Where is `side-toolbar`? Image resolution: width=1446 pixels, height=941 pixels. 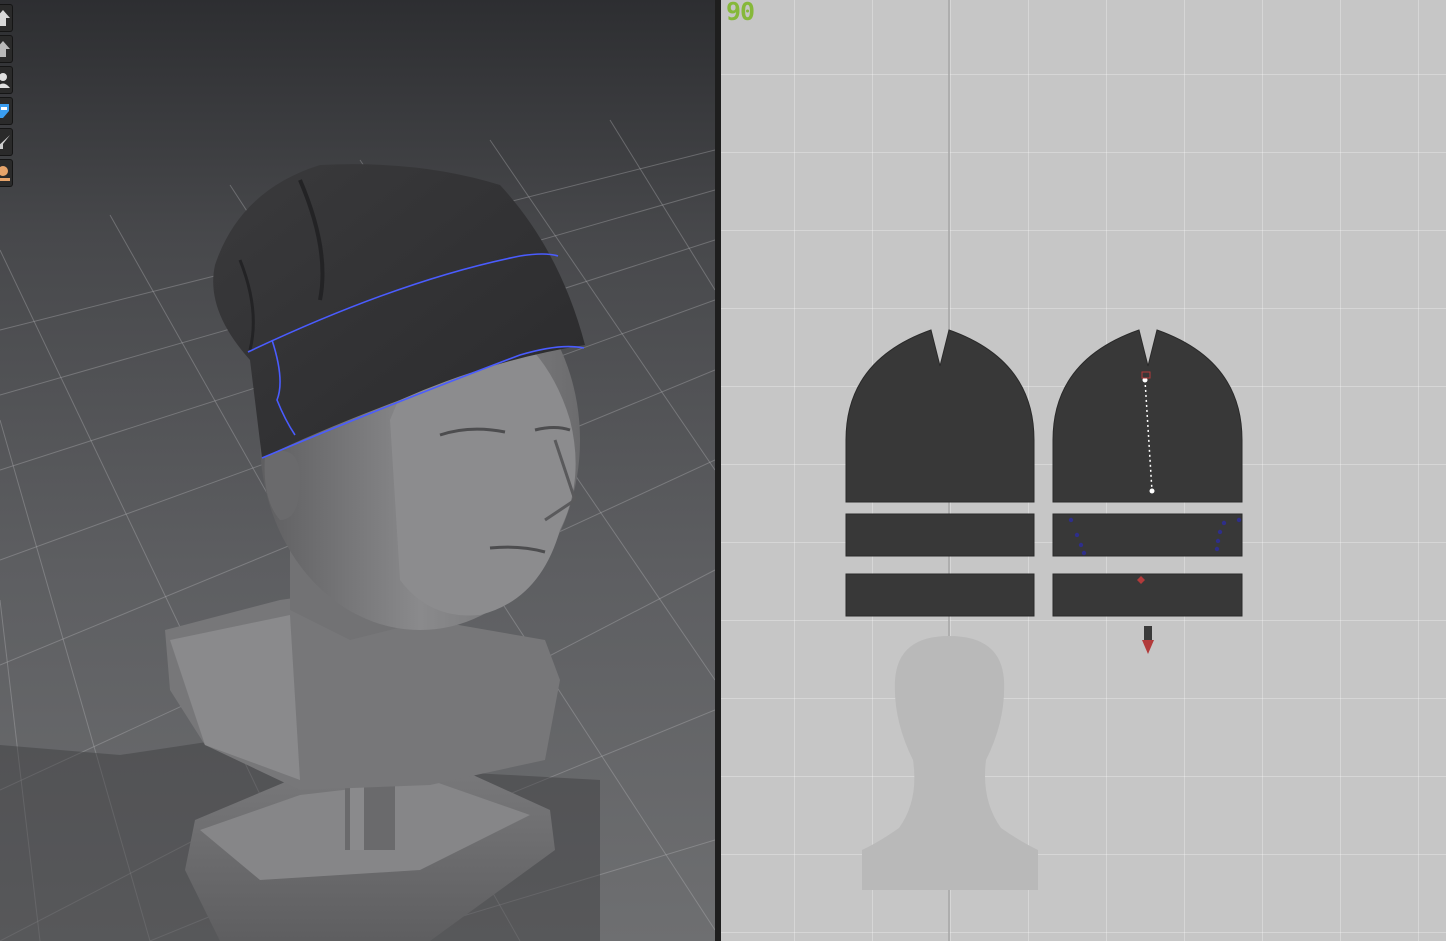 side-toolbar is located at coordinates (7, 97).